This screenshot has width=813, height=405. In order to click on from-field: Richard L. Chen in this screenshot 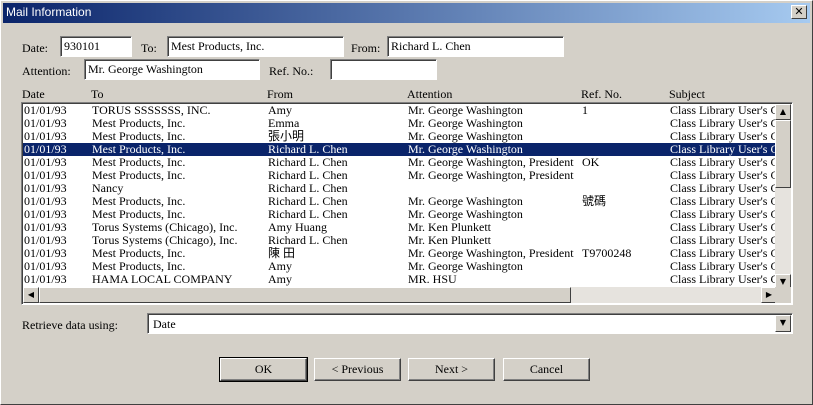, I will do `click(475, 46)`.